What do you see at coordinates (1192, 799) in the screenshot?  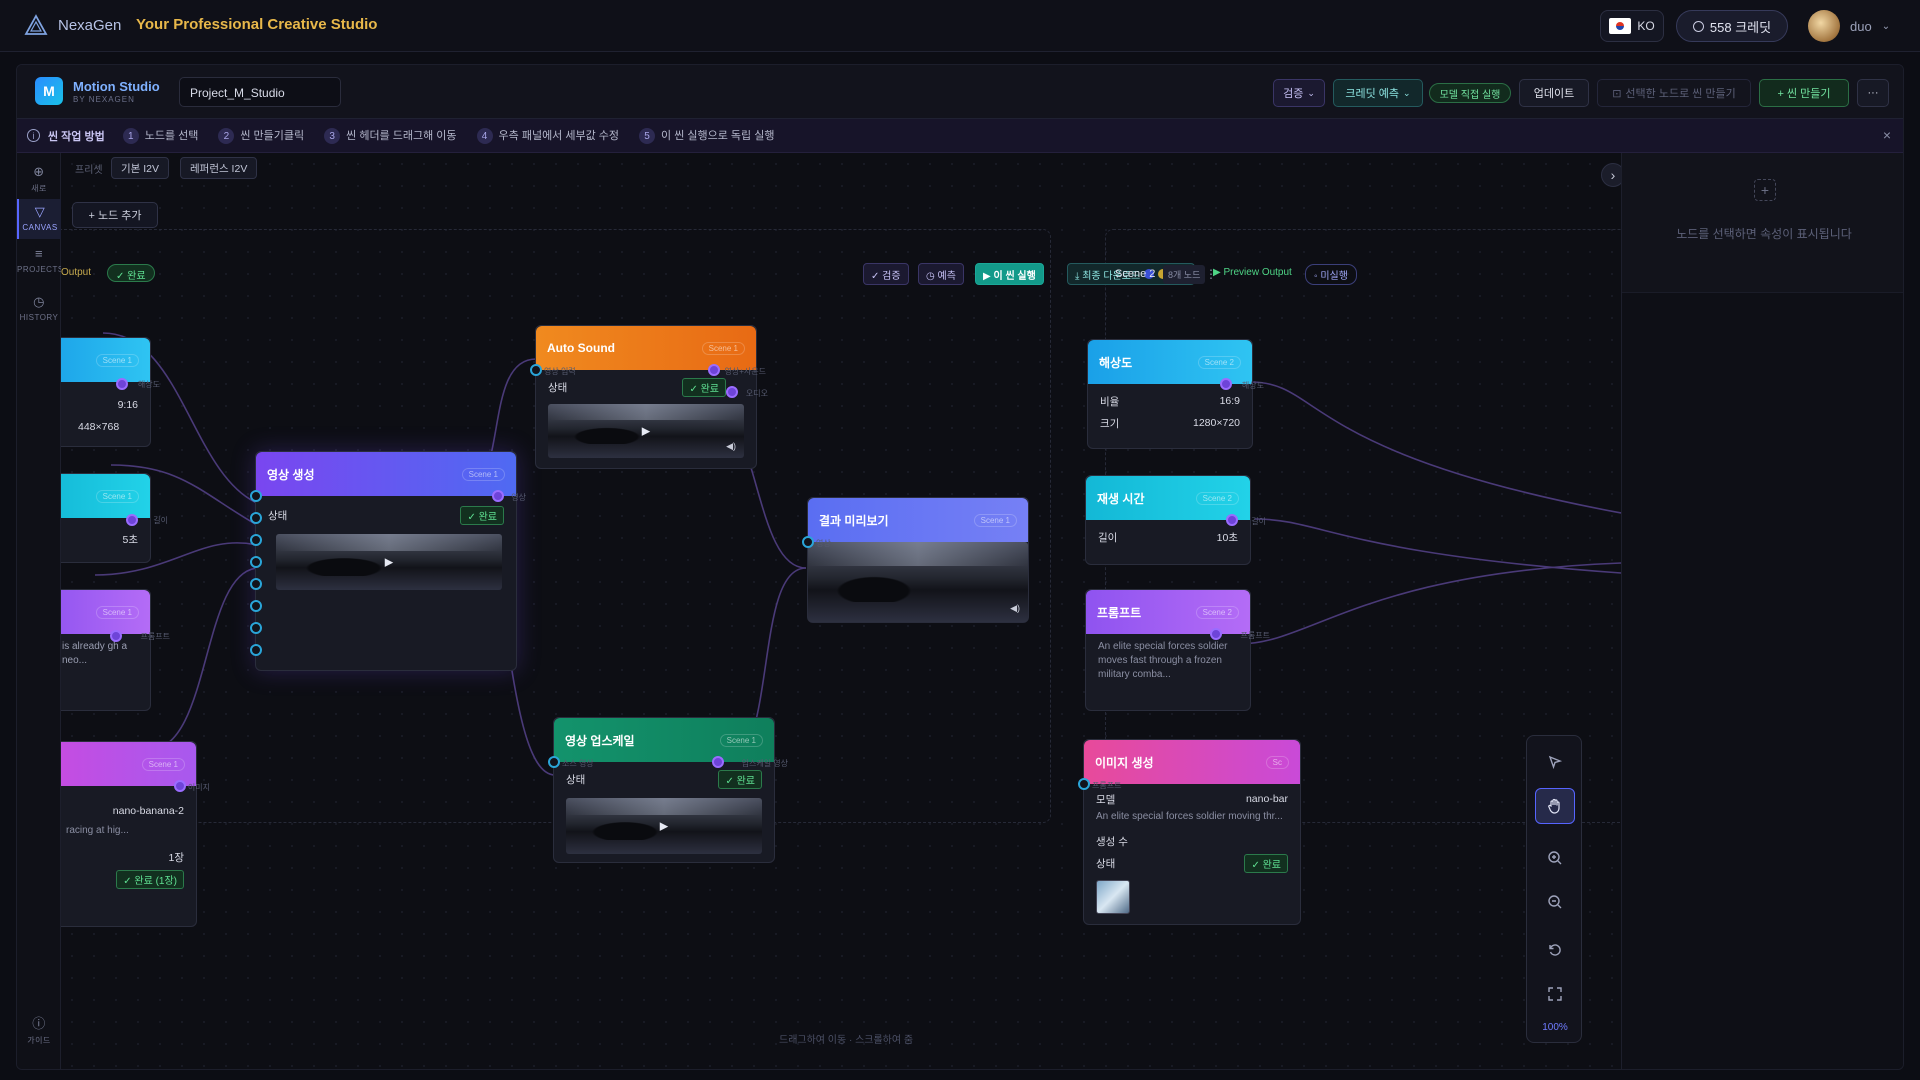 I see `model-row: 모델 nano-bar` at bounding box center [1192, 799].